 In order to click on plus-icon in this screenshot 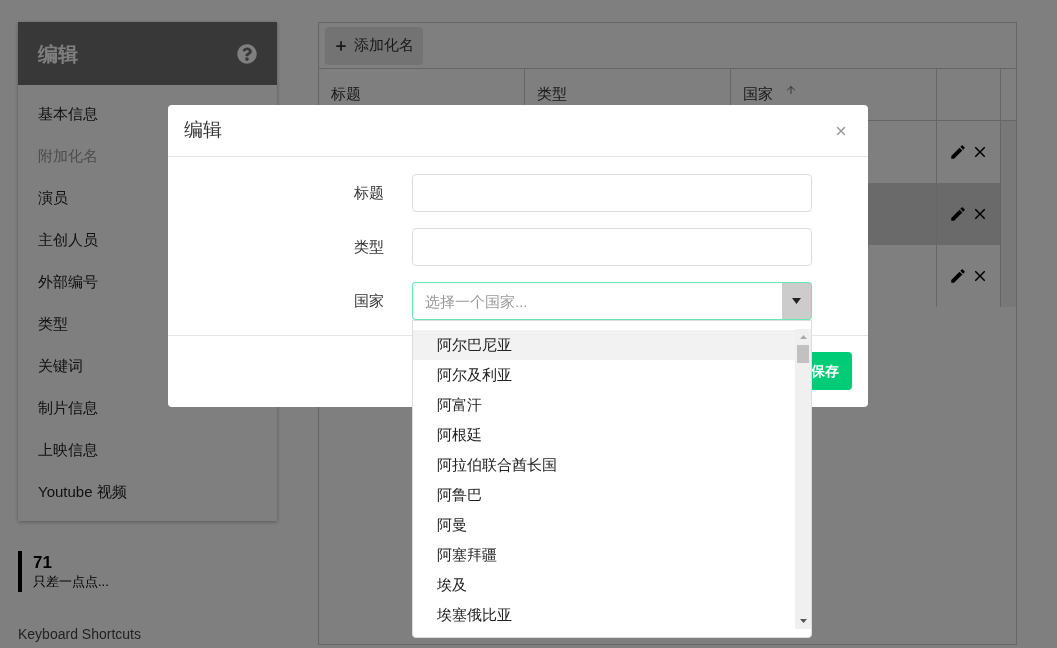, I will do `click(341, 45)`.